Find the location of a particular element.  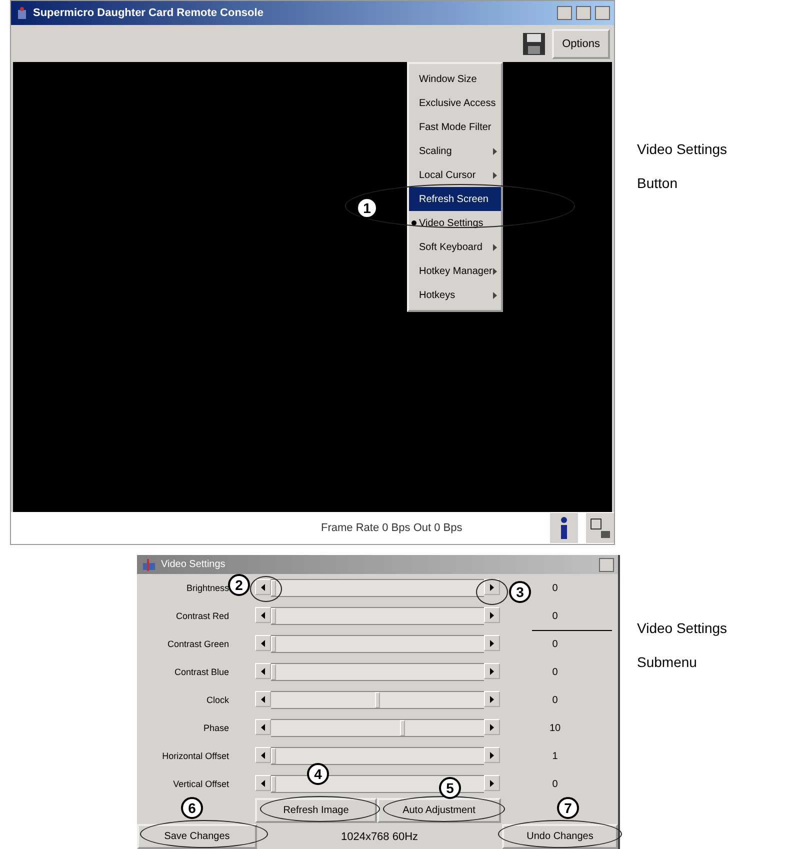

slider-label: Vertical Offset is located at coordinates (201, 784).